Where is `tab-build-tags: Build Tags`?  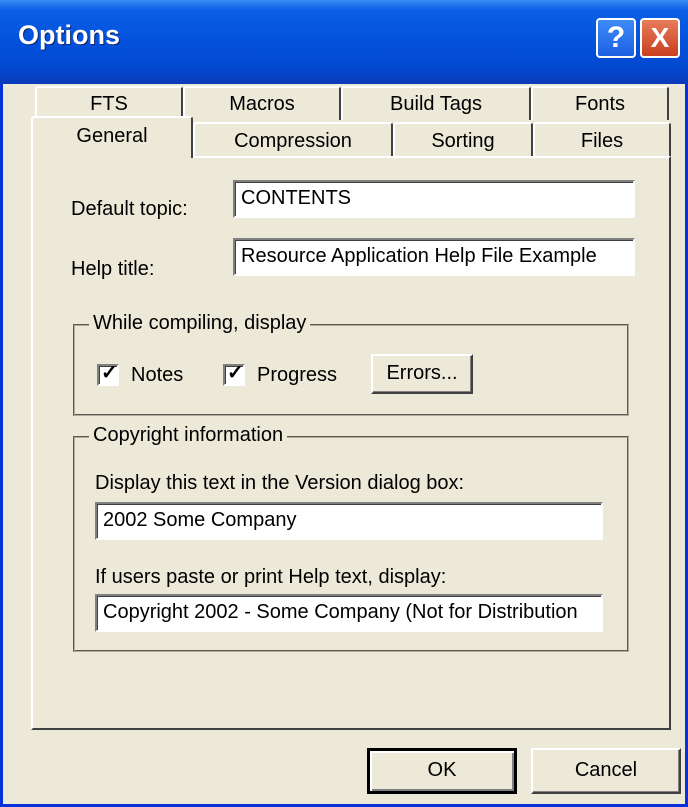
tab-build-tags: Build Tags is located at coordinates (436, 103).